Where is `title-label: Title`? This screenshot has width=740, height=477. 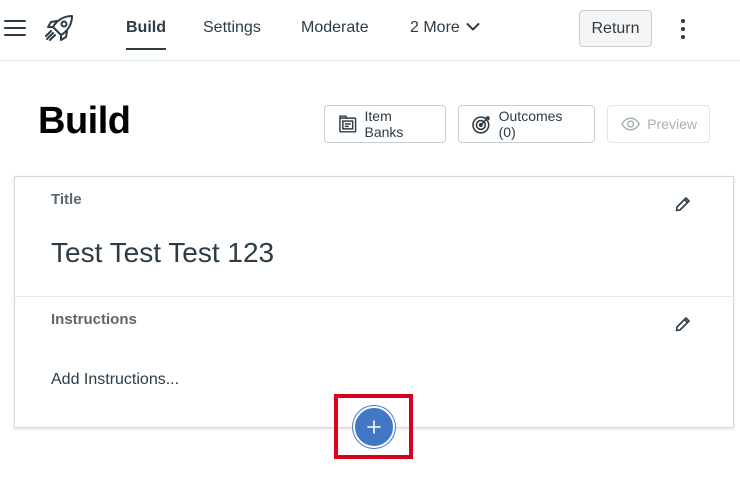
title-label: Title is located at coordinates (66, 199).